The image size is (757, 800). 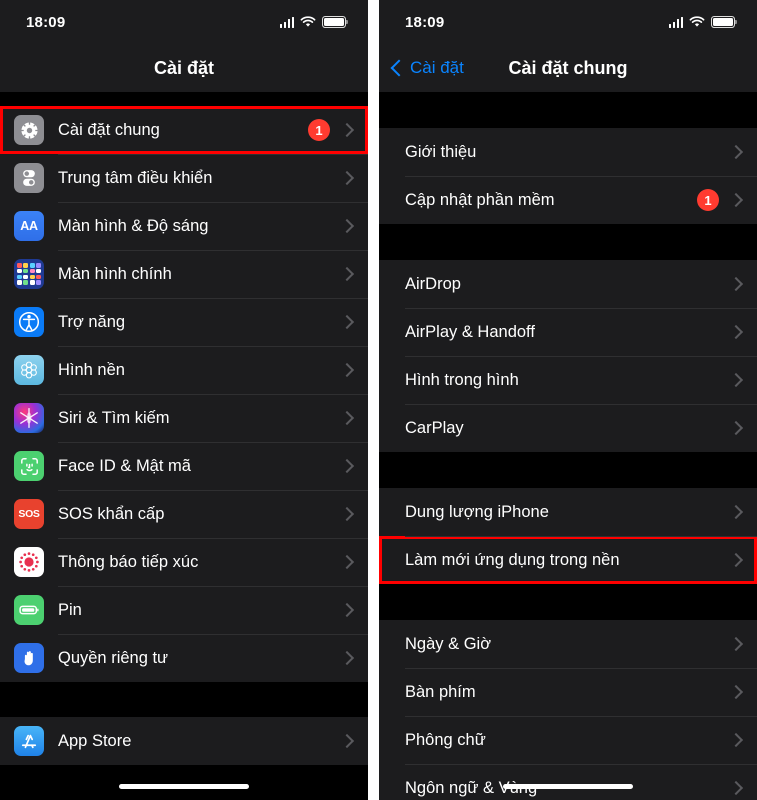 I want to click on privacy-hand-icon, so click(x=29, y=658).